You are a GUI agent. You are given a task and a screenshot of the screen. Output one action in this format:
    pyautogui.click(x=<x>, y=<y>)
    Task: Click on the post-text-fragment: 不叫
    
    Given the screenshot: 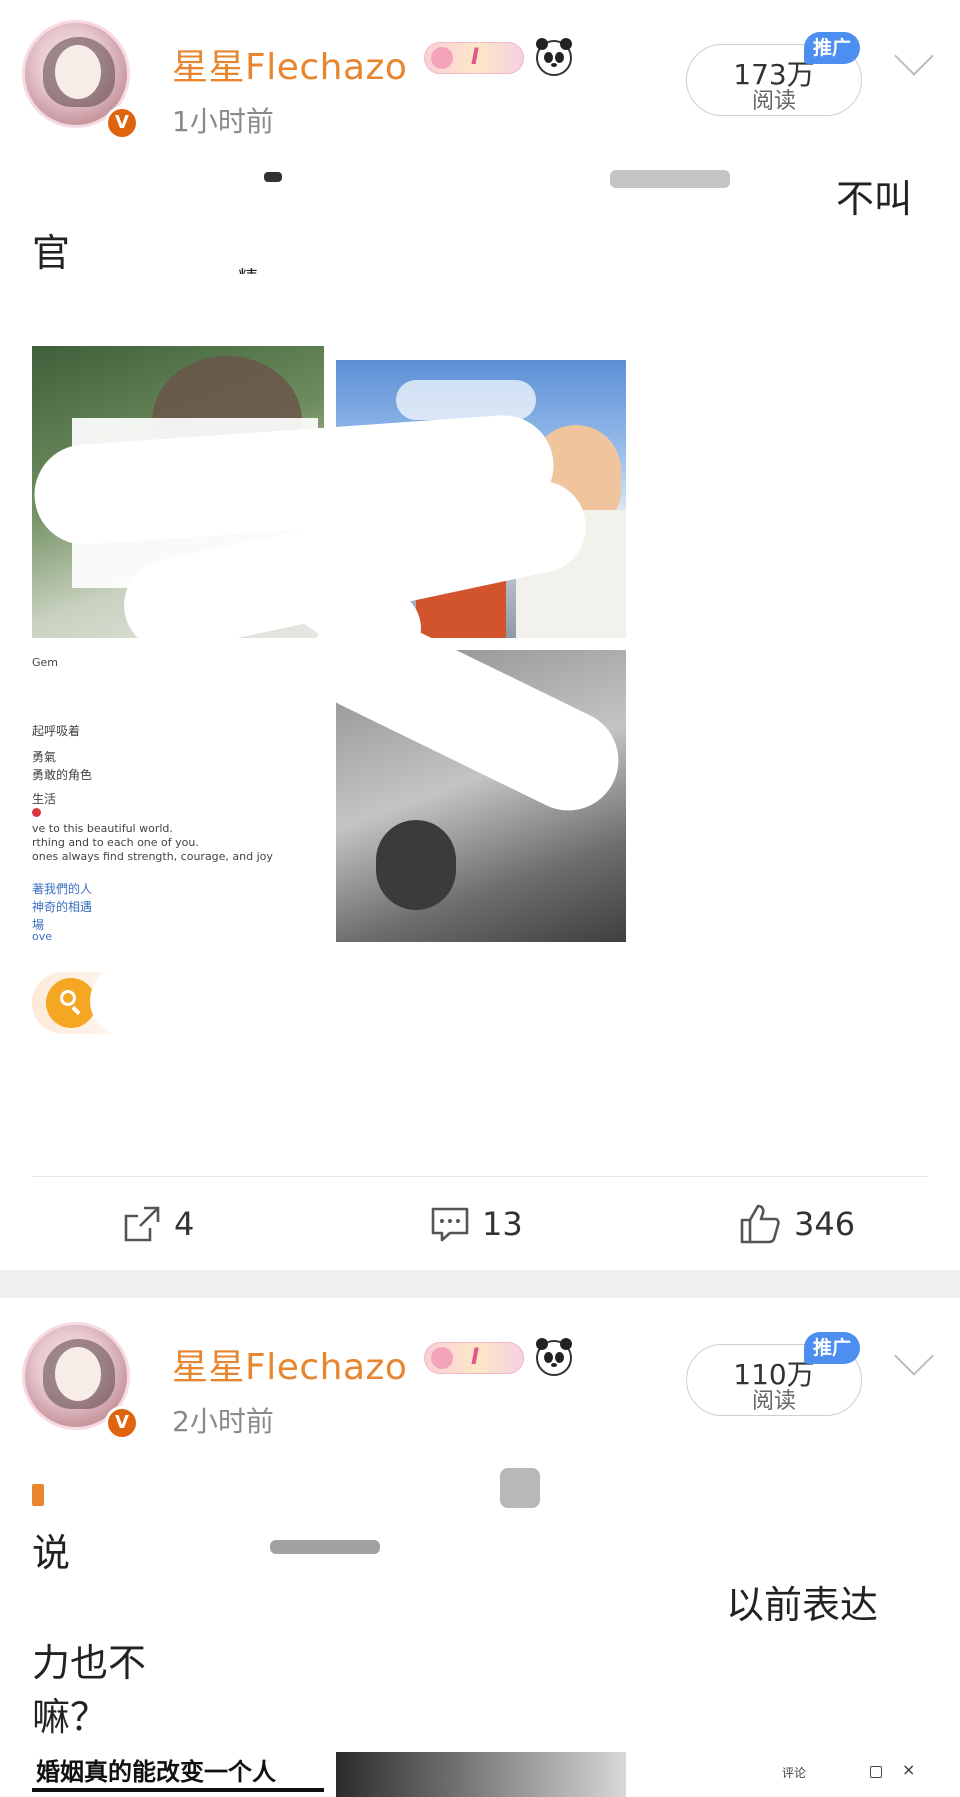 What is the action you would take?
    pyautogui.click(x=874, y=199)
    